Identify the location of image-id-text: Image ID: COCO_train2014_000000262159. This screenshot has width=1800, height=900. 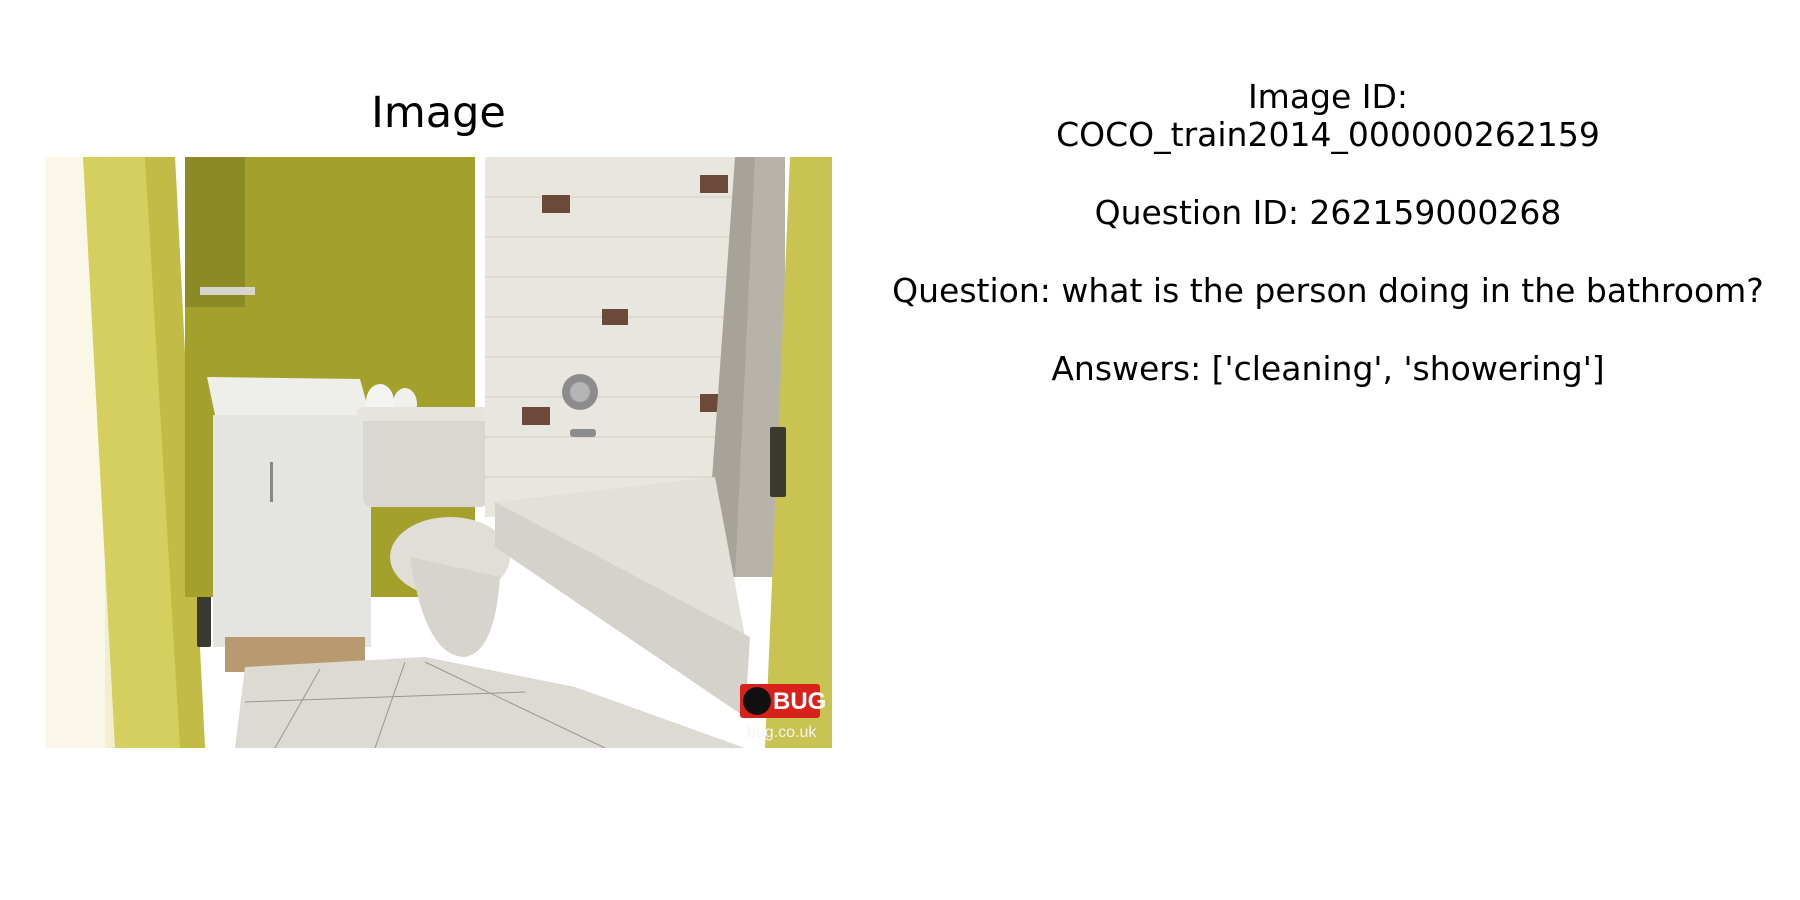
(1328, 115).